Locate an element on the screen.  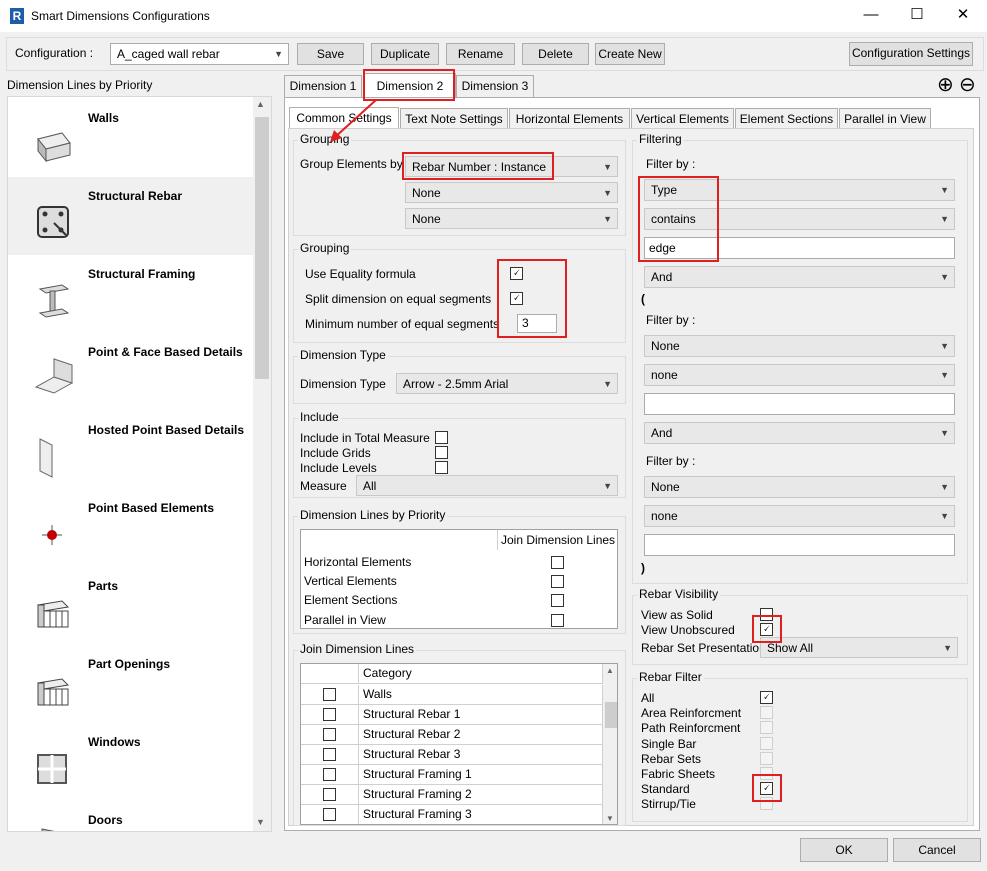
filter-1-operator-select: contains ▼ is located at coordinates (799, 219).